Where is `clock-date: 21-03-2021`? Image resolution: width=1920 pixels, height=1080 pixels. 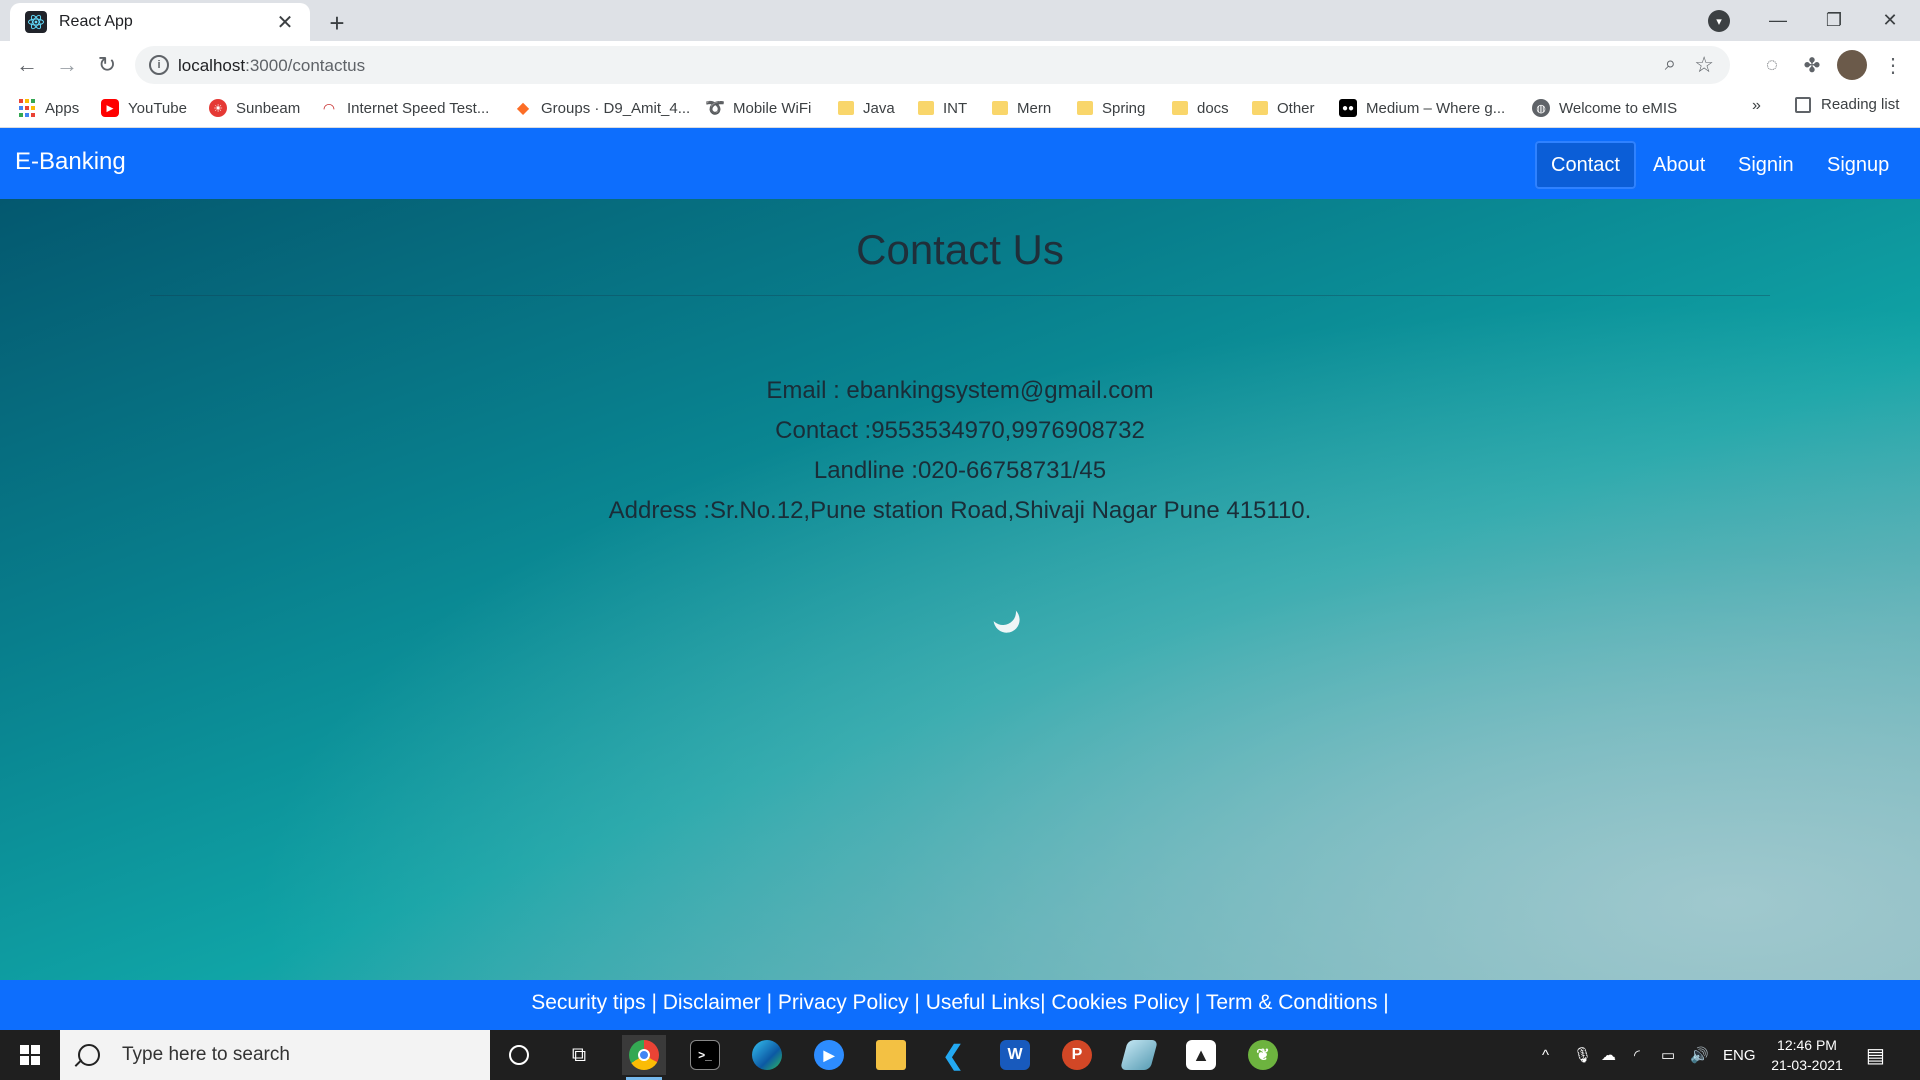 clock-date: 21-03-2021 is located at coordinates (1807, 1065).